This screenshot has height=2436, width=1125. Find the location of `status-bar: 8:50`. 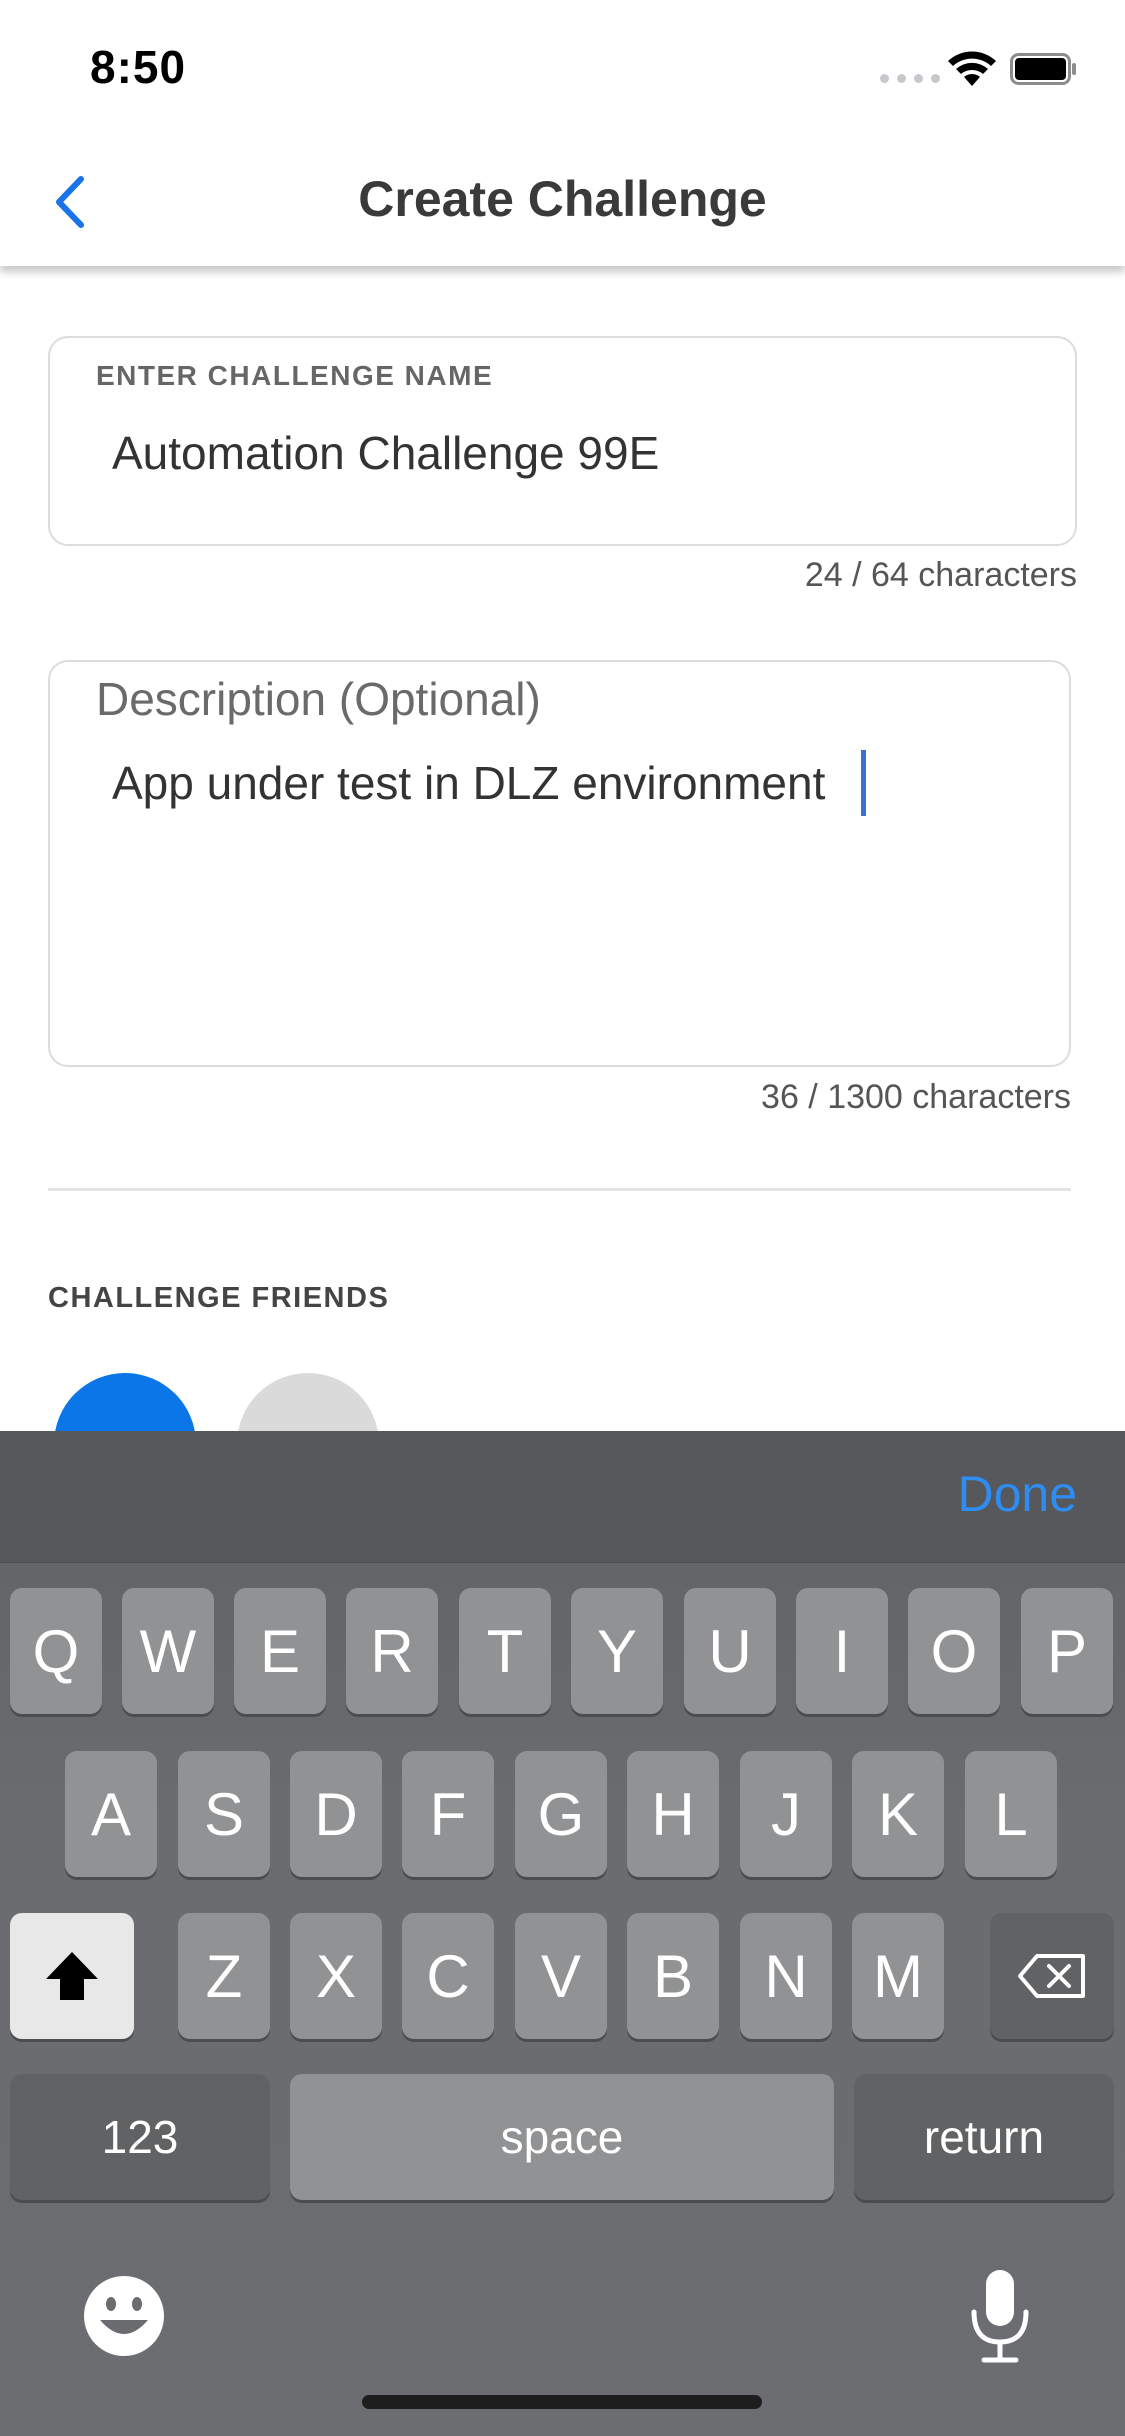

status-bar: 8:50 is located at coordinates (562, 70).